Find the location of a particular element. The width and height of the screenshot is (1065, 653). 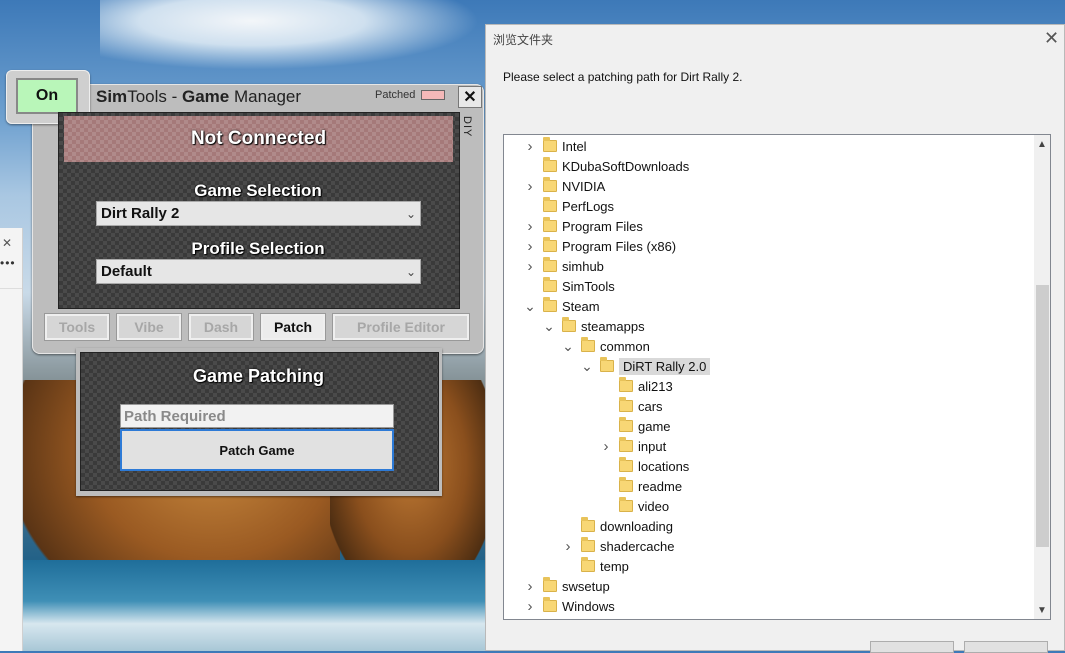

tree-item: › Intel is located at coordinates (555, 146).